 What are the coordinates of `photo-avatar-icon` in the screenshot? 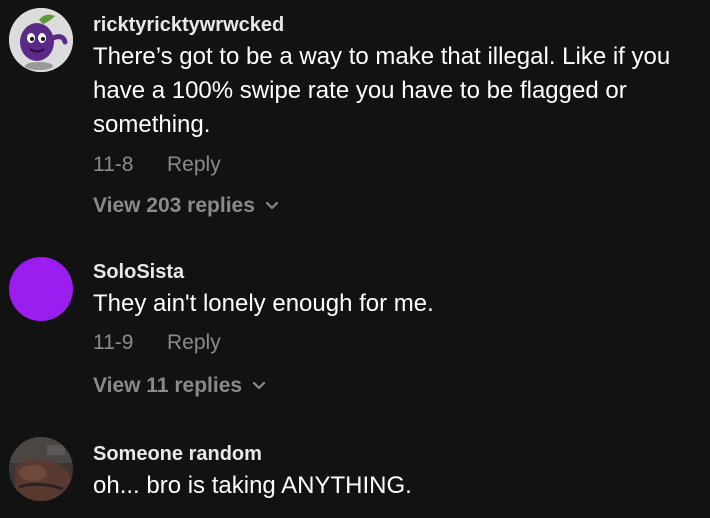 It's located at (41, 469).